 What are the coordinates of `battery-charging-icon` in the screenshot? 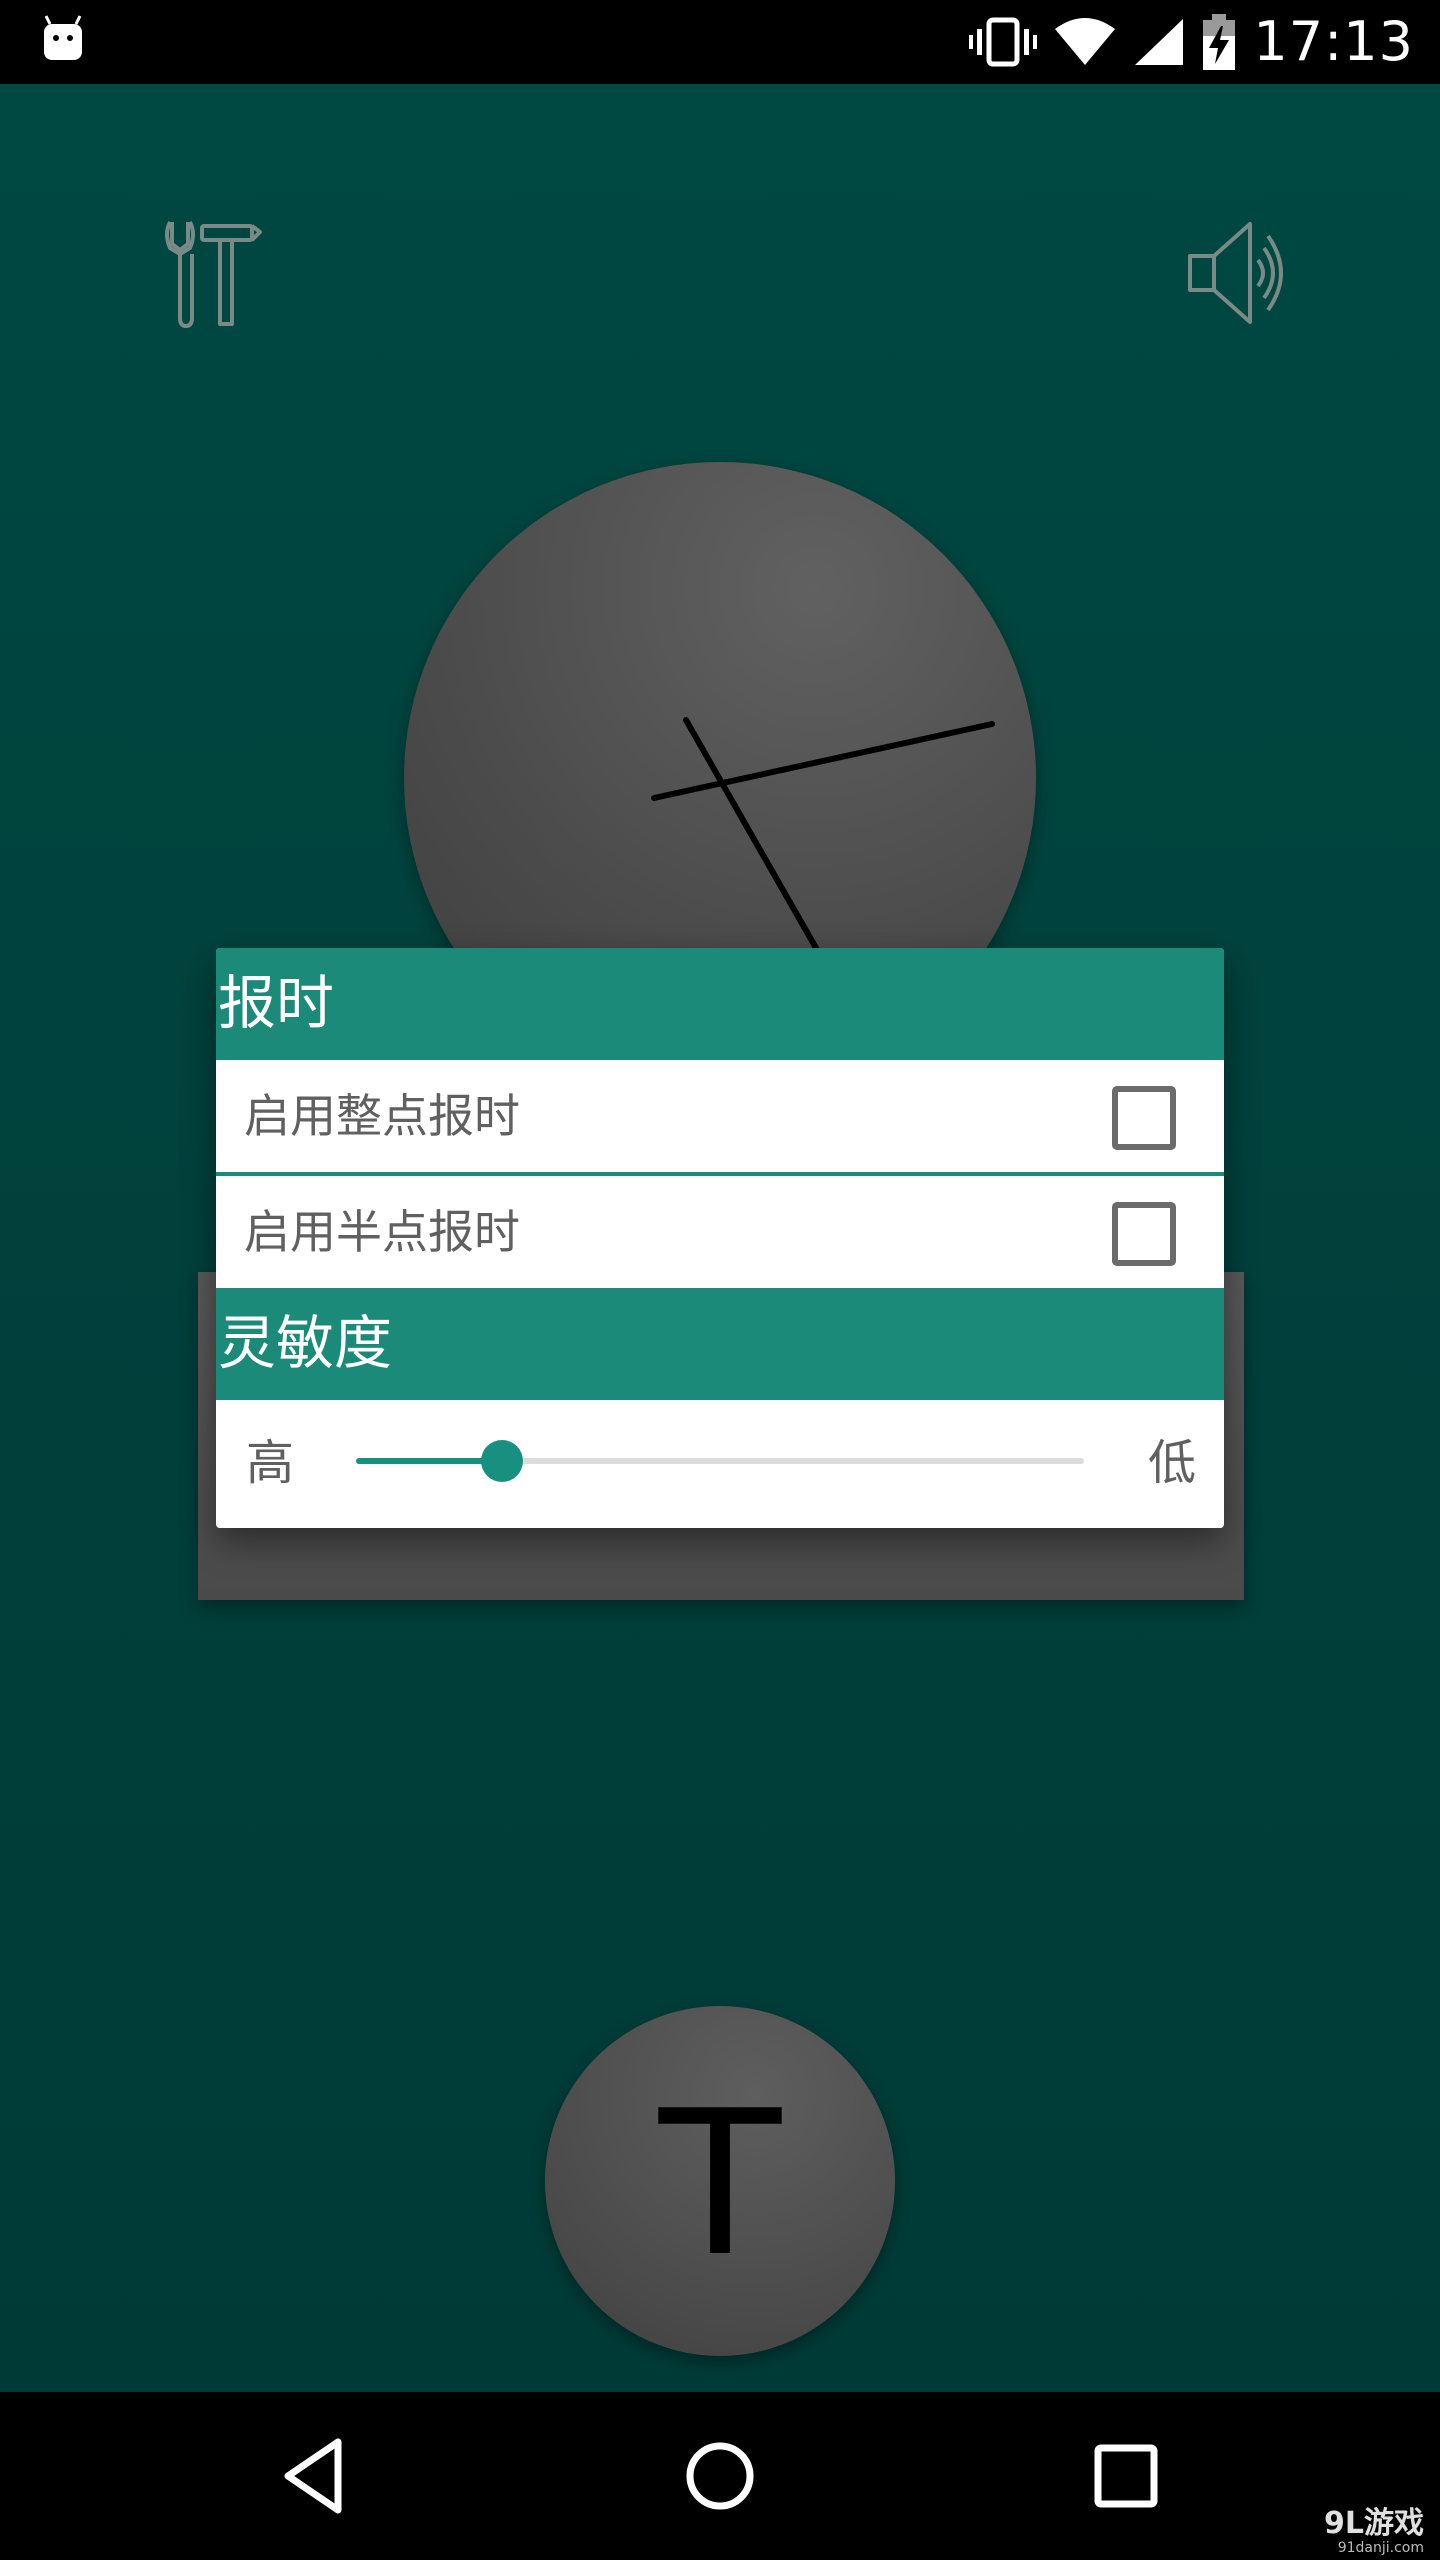 It's located at (1219, 42).